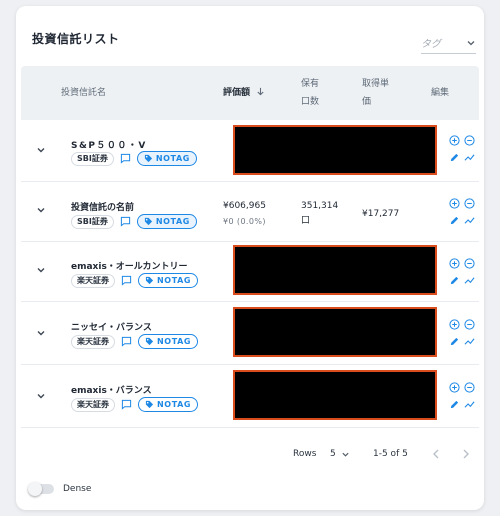 This screenshot has height=516, width=500. Describe the element at coordinates (448, 43) in the screenshot. I see `tag-select: タグ` at that location.